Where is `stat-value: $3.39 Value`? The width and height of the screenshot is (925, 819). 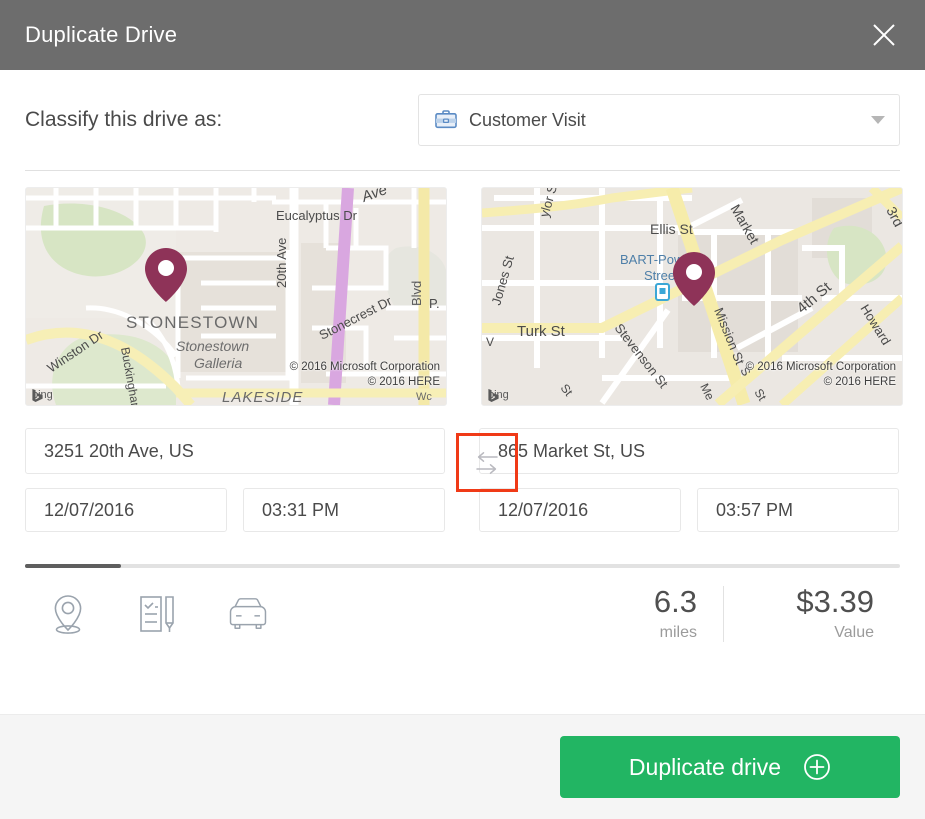 stat-value: $3.39 Value is located at coordinates (811, 613).